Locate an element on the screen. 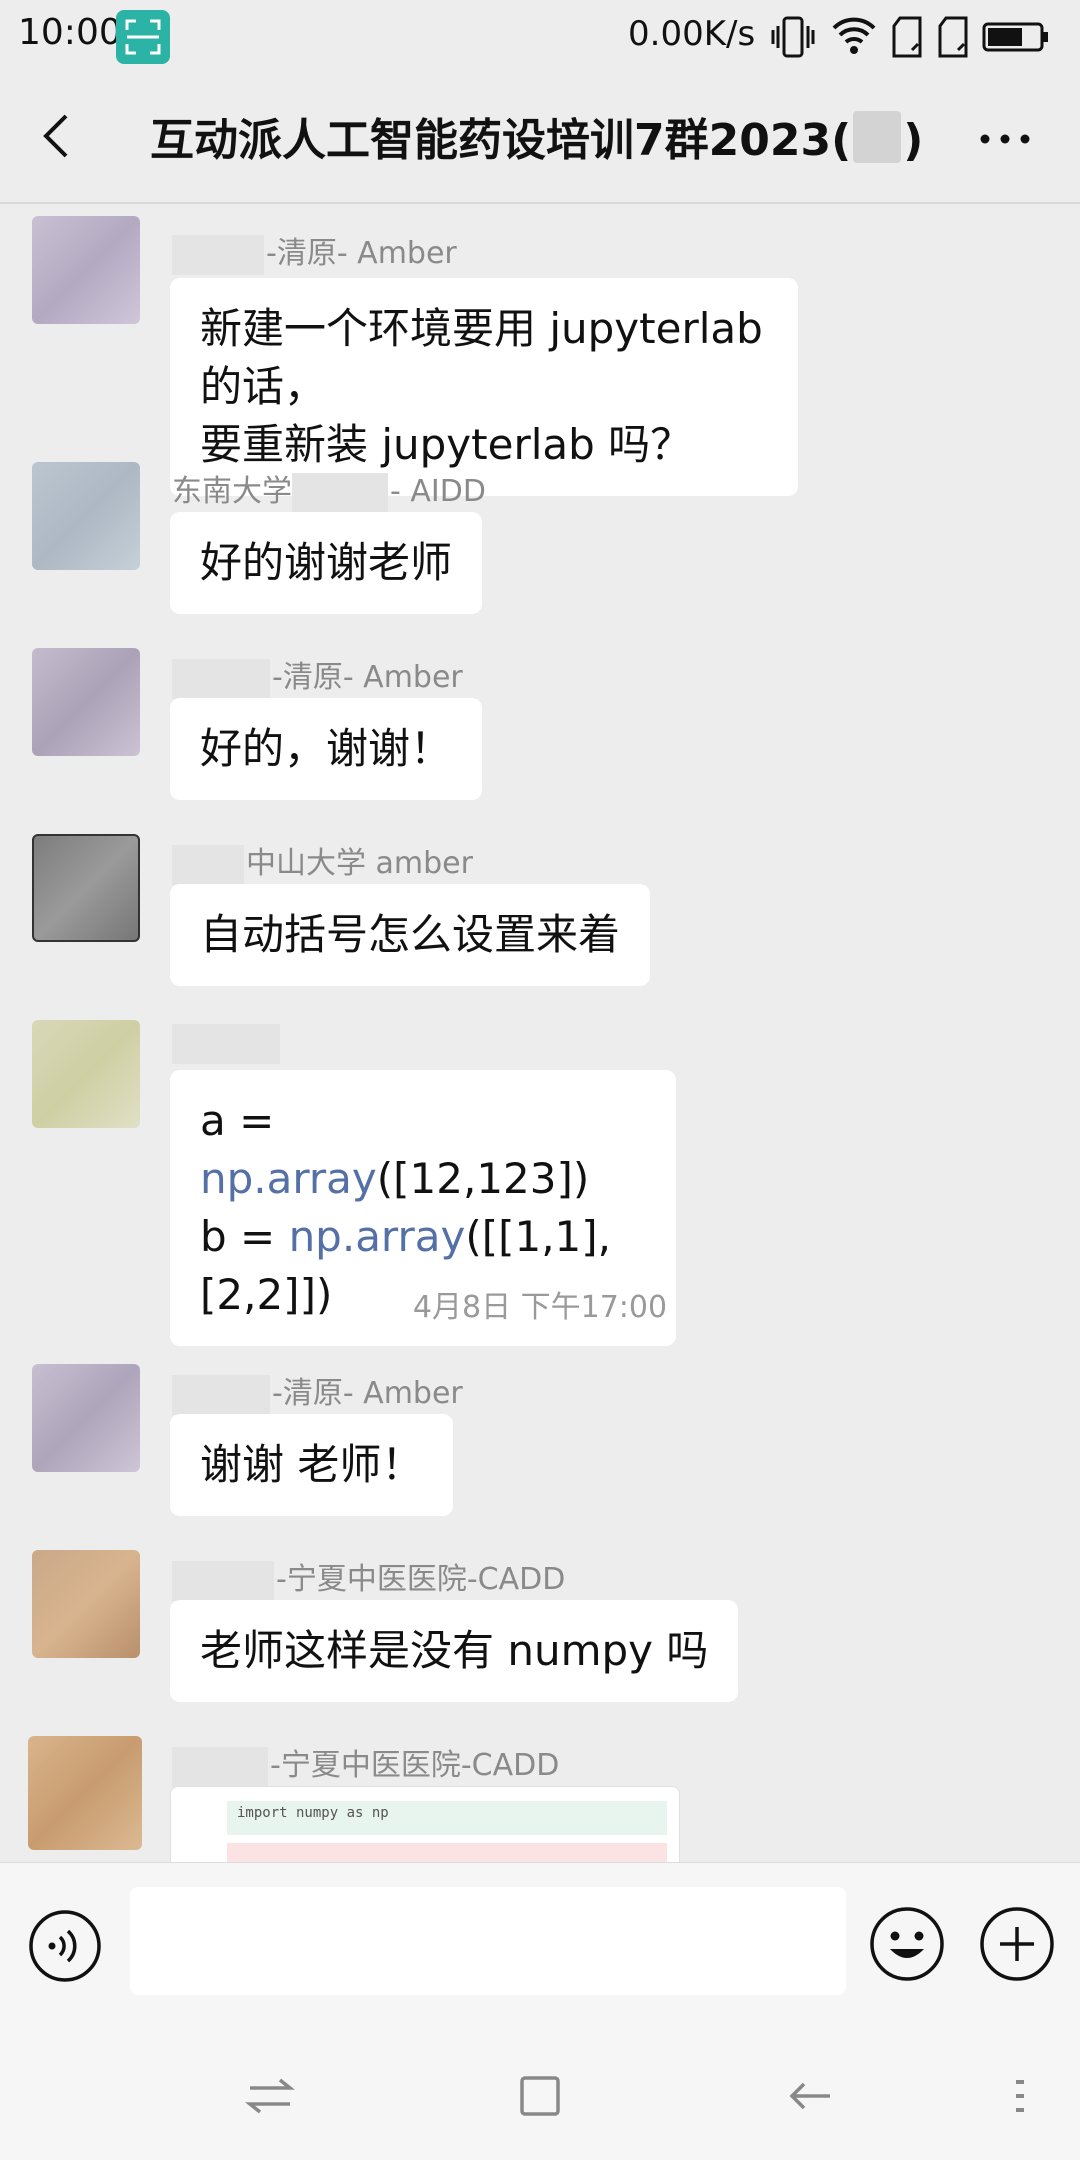 This screenshot has height=2160, width=1080. chat-header: 互动派人工智能药设培训7群2023() is located at coordinates (540, 139).